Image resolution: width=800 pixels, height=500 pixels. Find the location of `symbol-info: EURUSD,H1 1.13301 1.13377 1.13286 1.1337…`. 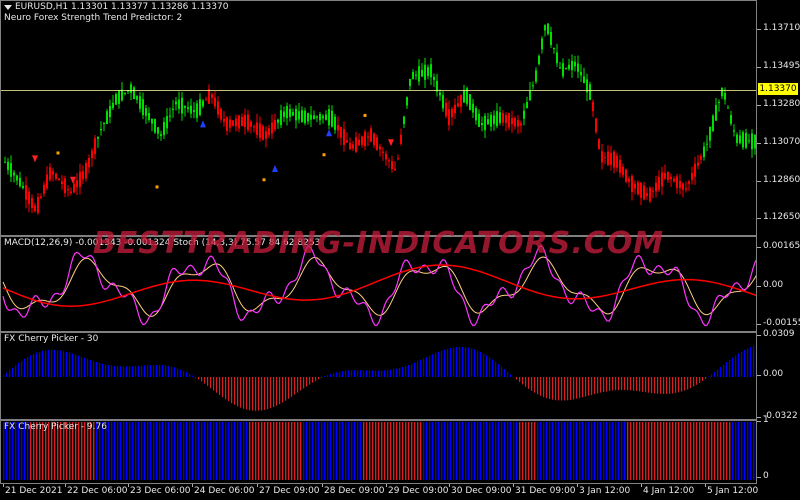

symbol-info: EURUSD,H1 1.13301 1.13377 1.13286 1.1337… is located at coordinates (116, 7).